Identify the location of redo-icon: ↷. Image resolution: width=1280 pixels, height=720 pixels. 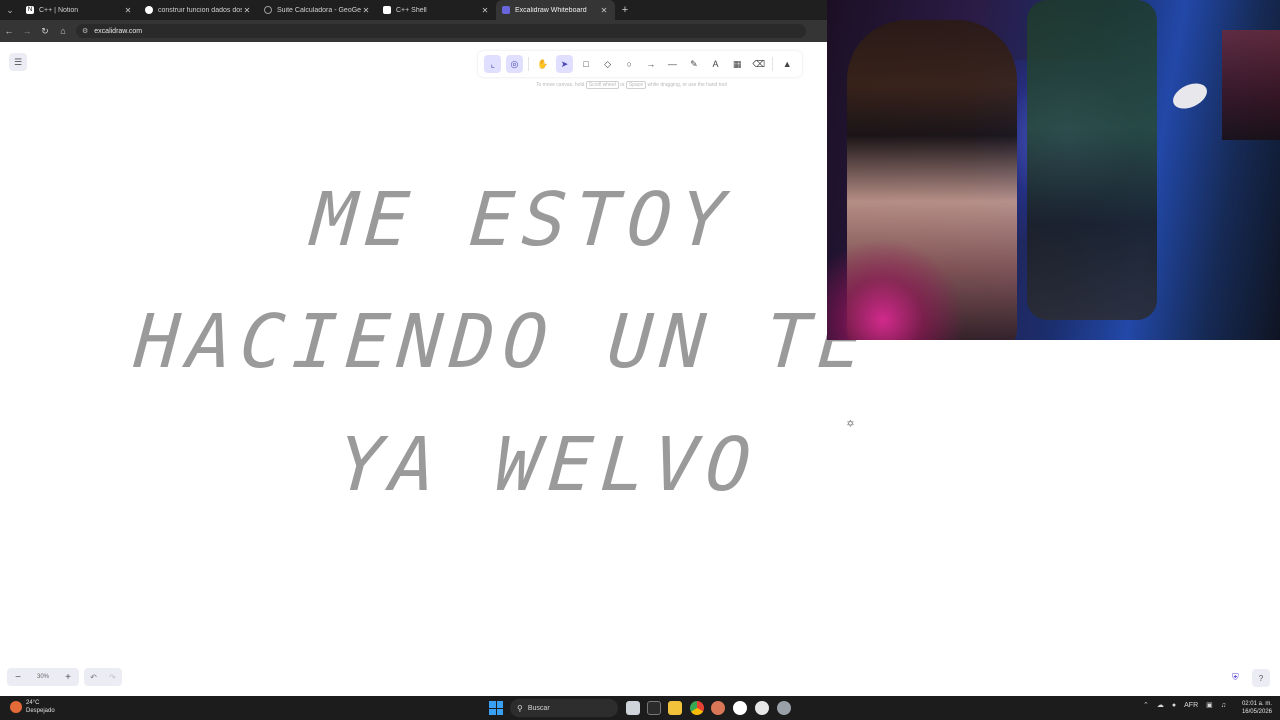
(112, 677).